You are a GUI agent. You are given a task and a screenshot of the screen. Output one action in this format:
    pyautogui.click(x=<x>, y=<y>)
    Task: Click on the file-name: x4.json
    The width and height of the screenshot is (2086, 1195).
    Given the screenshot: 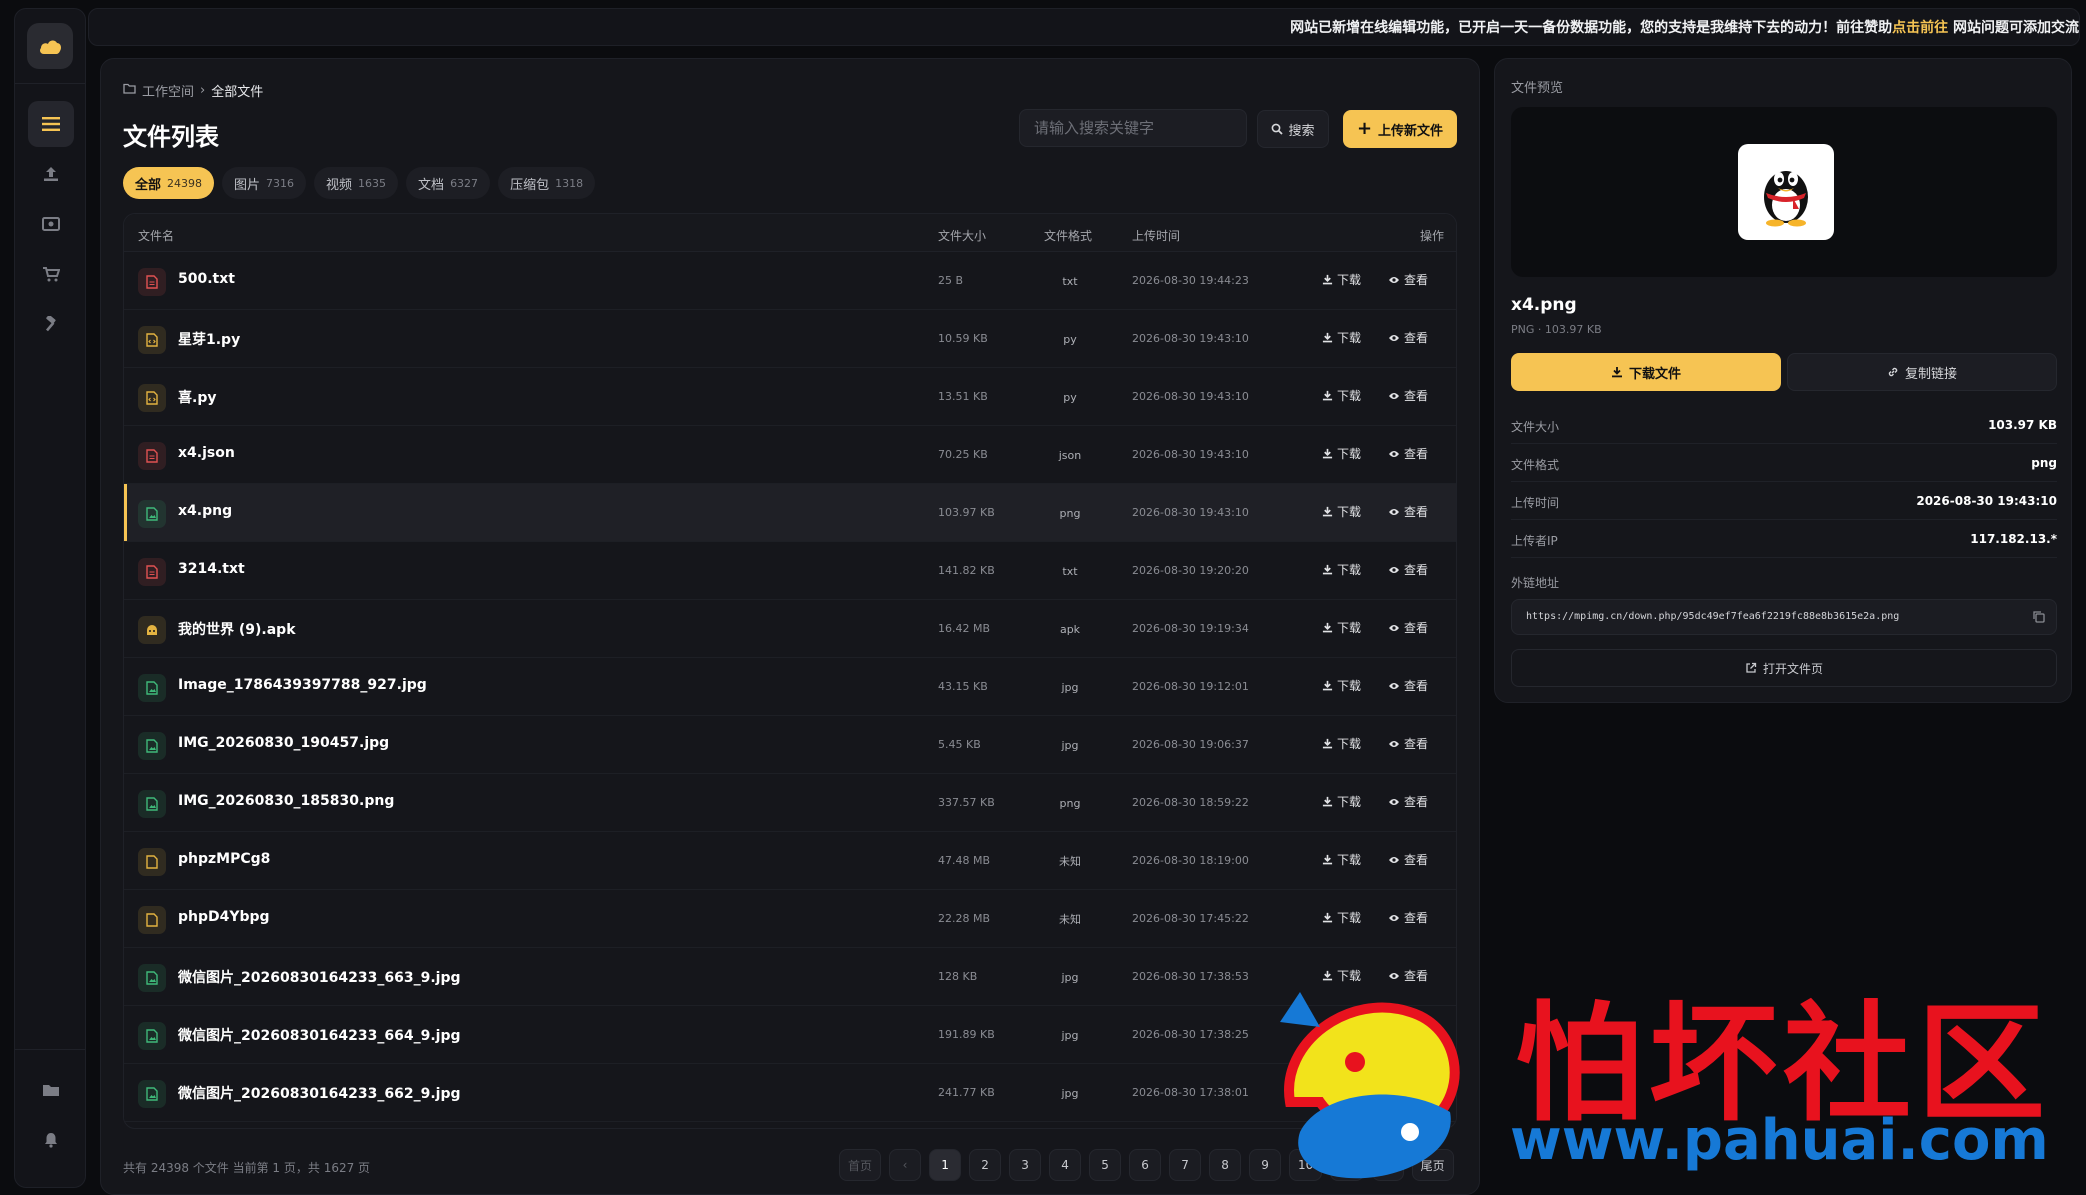 What is the action you would take?
    pyautogui.click(x=206, y=453)
    